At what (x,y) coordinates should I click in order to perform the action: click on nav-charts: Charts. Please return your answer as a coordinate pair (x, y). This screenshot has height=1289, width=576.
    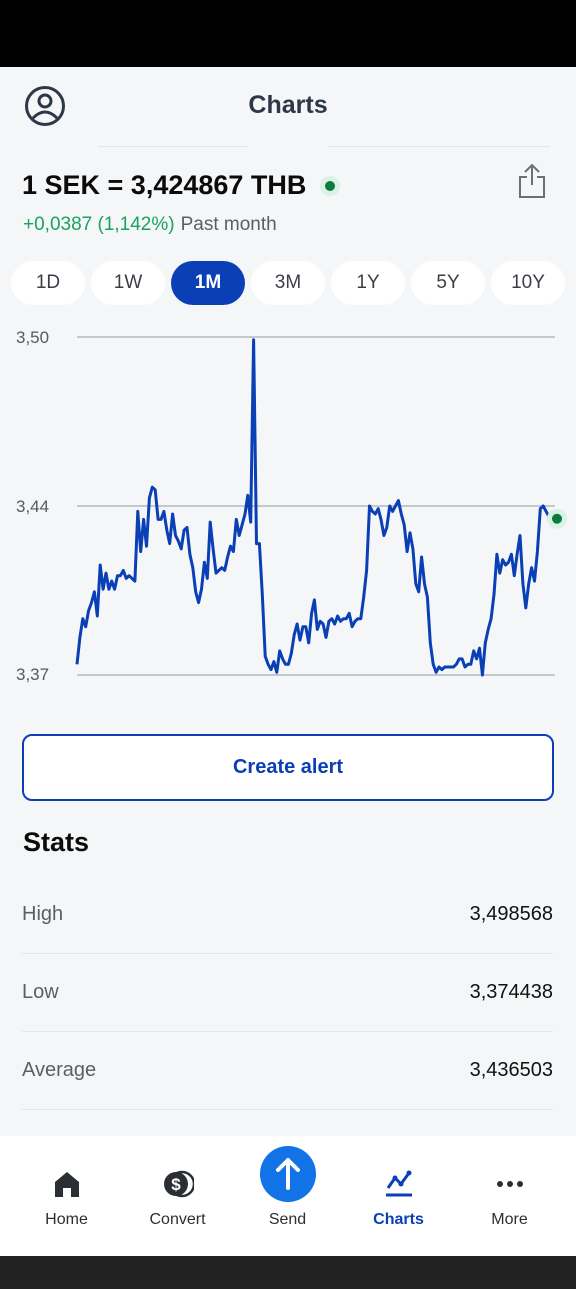
    Looking at the image, I should click on (398, 1196).